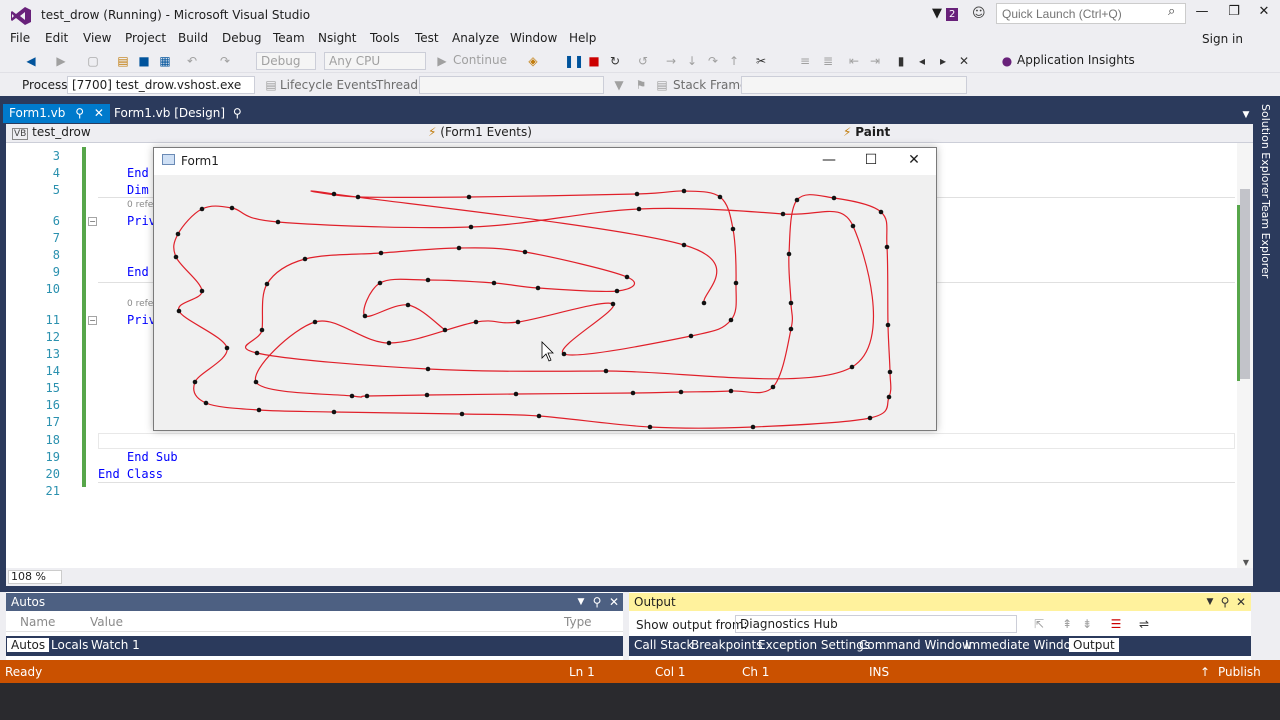 This screenshot has width=1280, height=720. What do you see at coordinates (178, 113) in the screenshot?
I see `tab-form1-design: Form1.vb [Design] ⚲` at bounding box center [178, 113].